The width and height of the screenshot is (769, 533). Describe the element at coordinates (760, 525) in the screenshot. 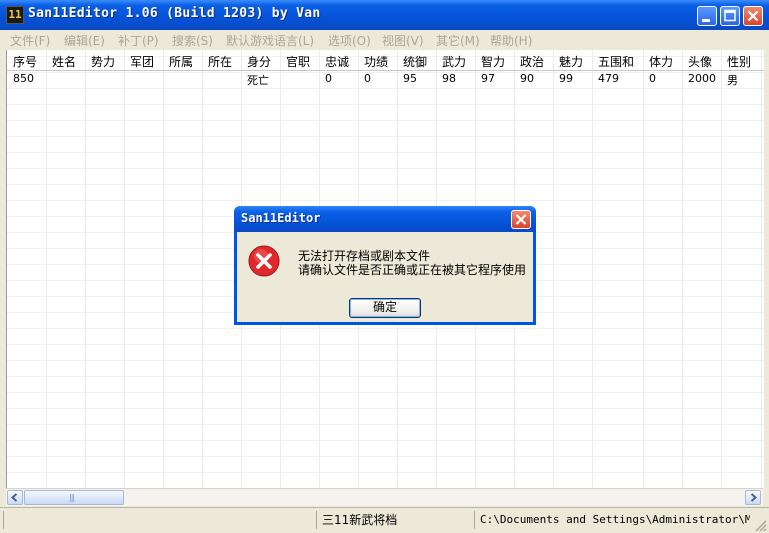

I see `resize-grip-icon` at that location.